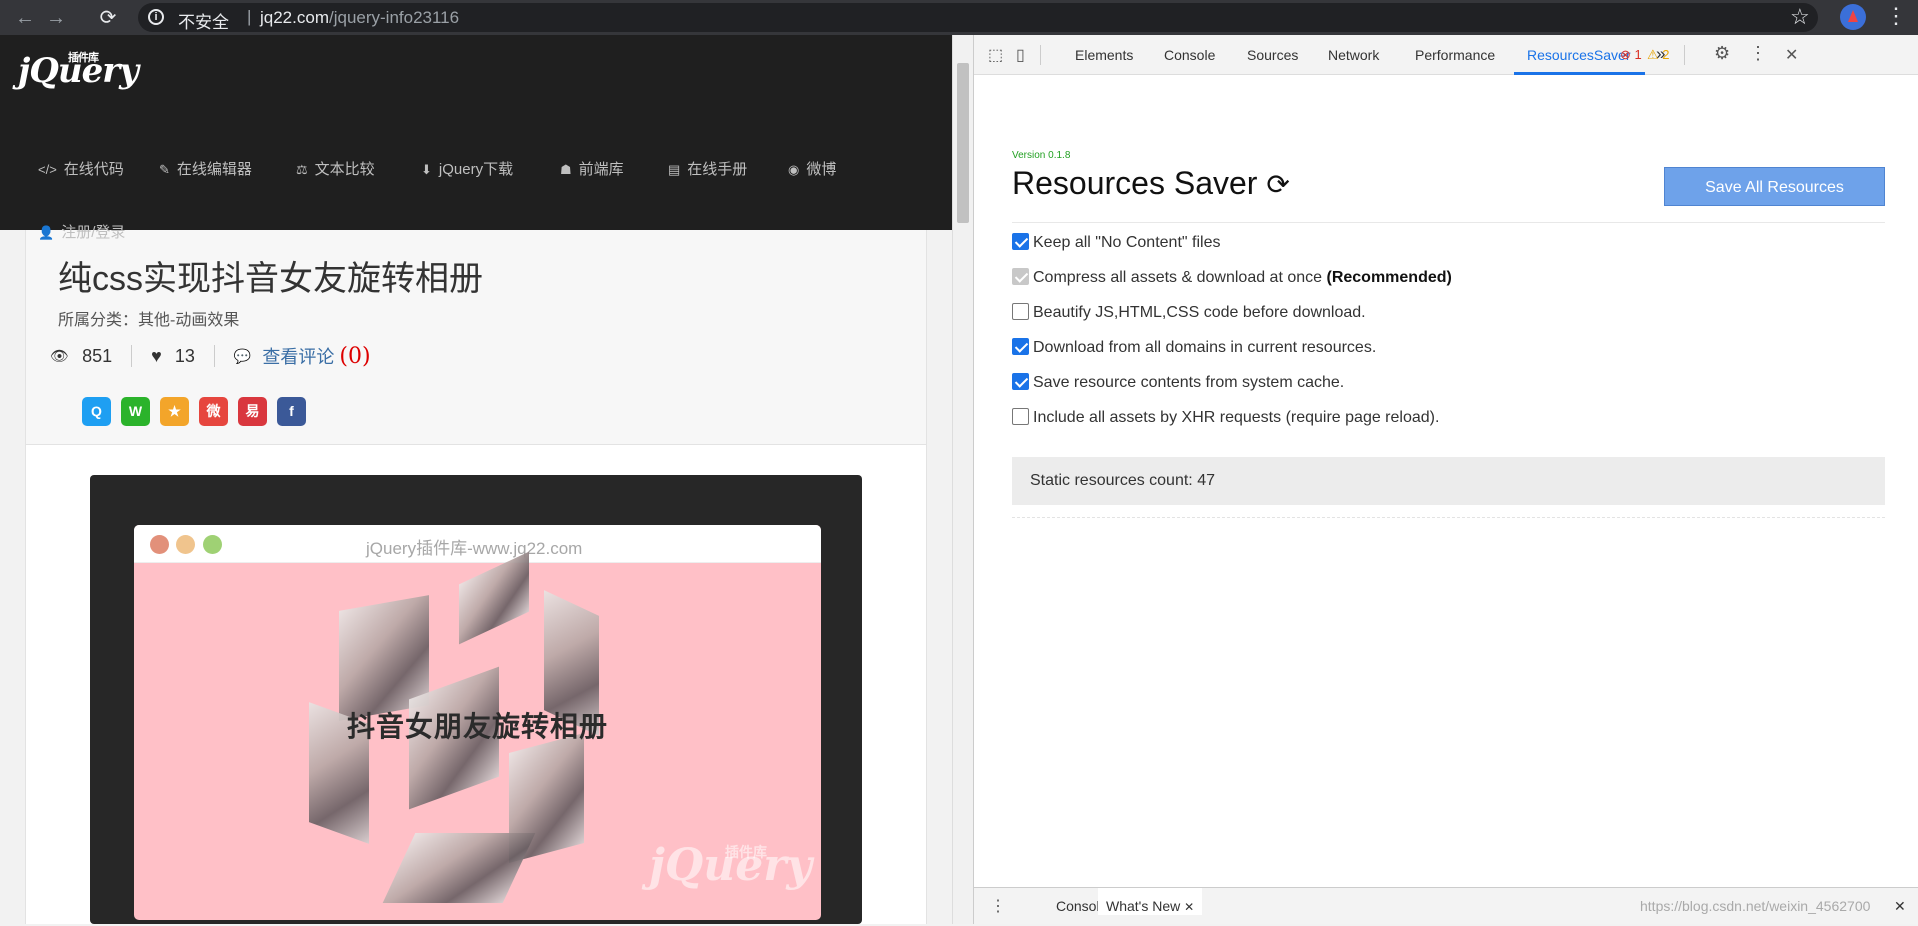 The image size is (1918, 926). What do you see at coordinates (730, 865) in the screenshot?
I see `demo-watermark: jQuery 插件库` at bounding box center [730, 865].